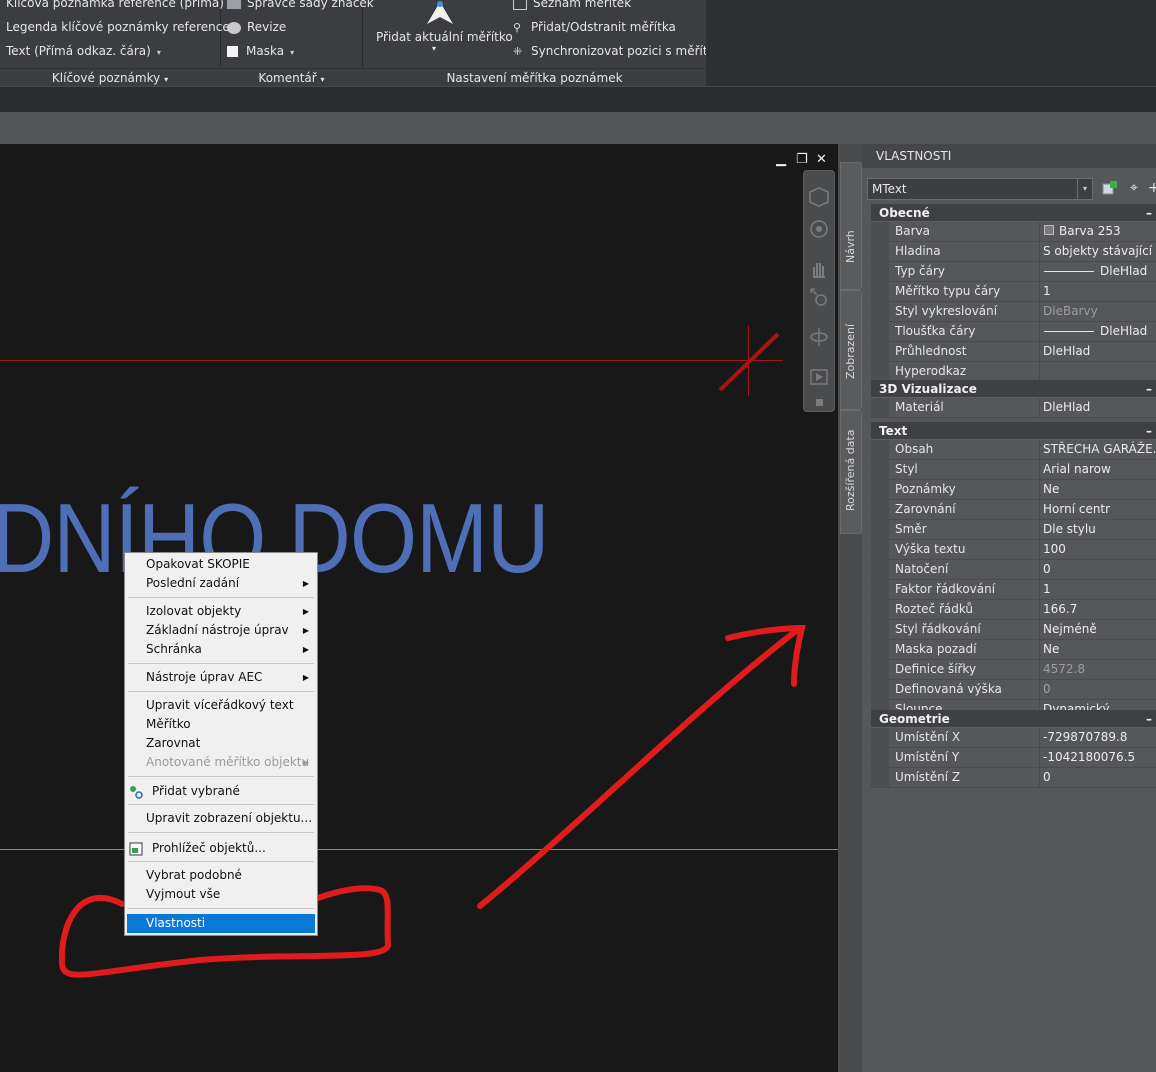 This screenshot has height=1072, width=1156. I want to click on property-row: Hyperodkaz, so click(1013, 372).